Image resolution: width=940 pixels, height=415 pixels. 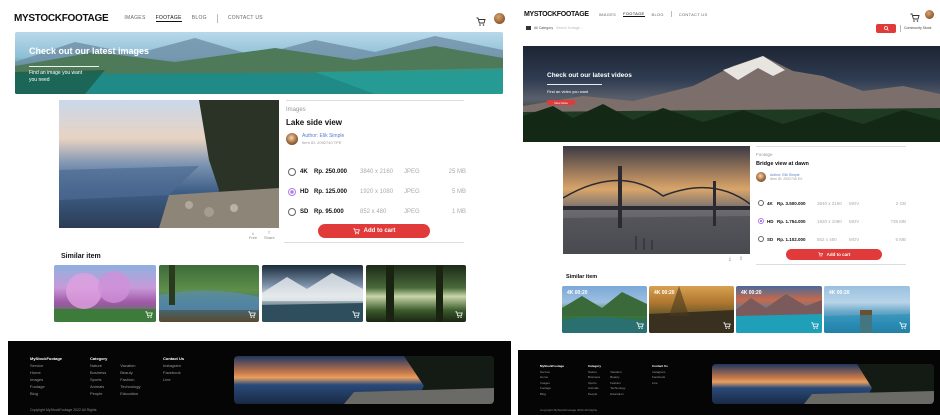 I want to click on share-icon: ⇪ Share, so click(x=269, y=235).